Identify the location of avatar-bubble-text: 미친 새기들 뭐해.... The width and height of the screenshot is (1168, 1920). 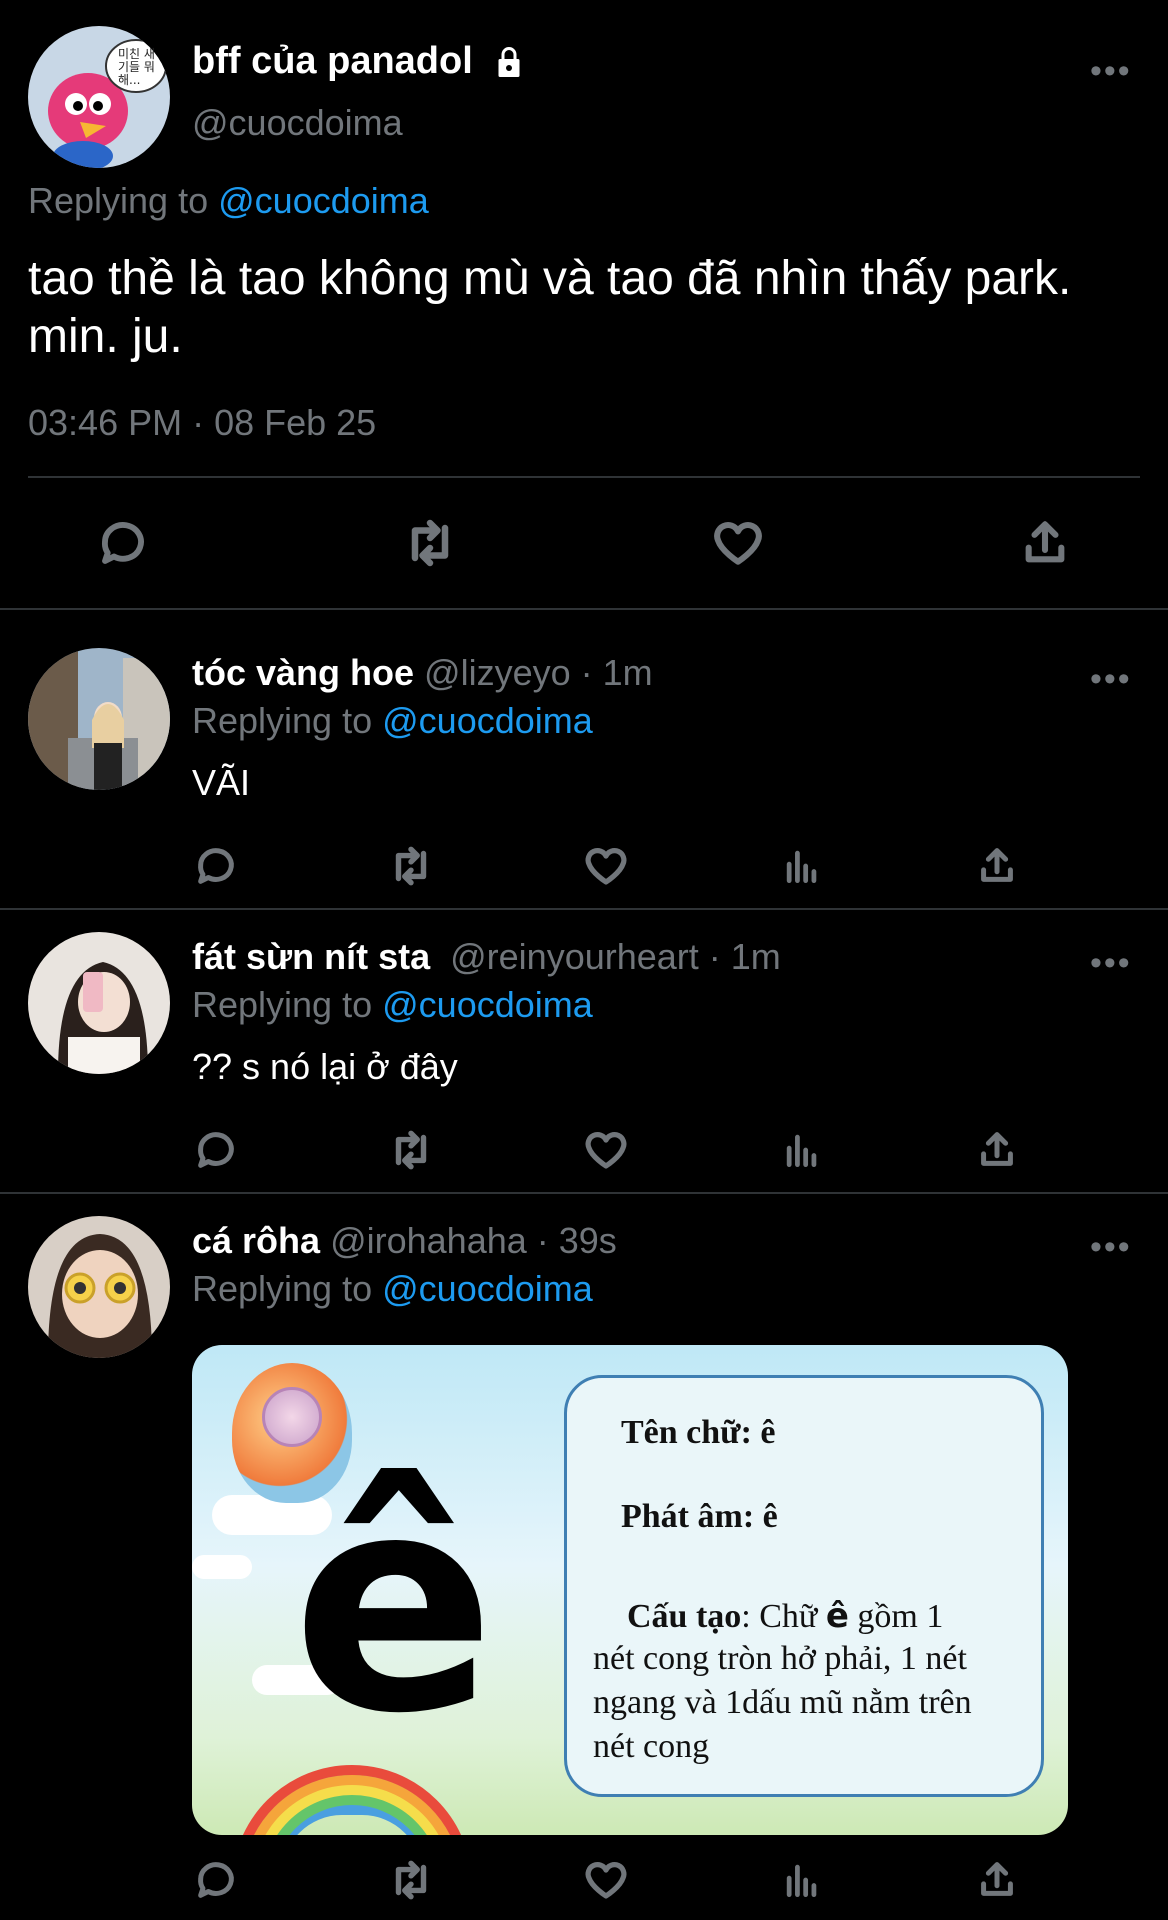
(136, 67).